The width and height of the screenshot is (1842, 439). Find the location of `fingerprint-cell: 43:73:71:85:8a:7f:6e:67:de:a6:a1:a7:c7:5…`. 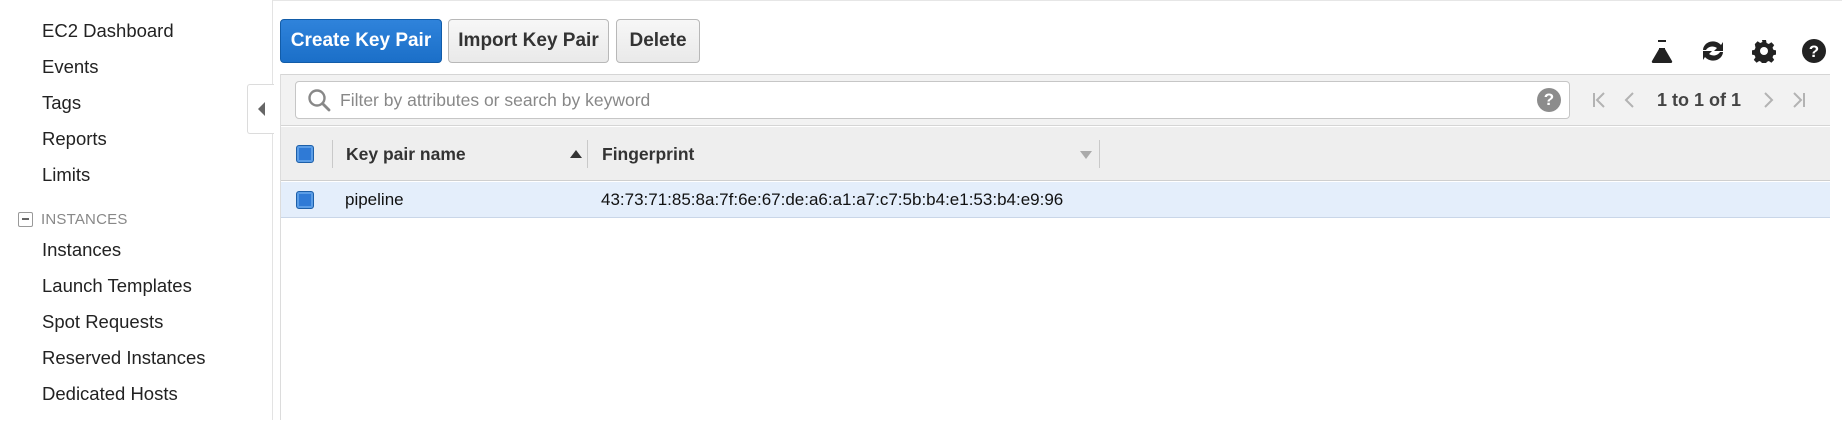

fingerprint-cell: 43:73:71:85:8a:7f:6e:67:de:a6:a1:a7:c7:5… is located at coordinates (832, 199).